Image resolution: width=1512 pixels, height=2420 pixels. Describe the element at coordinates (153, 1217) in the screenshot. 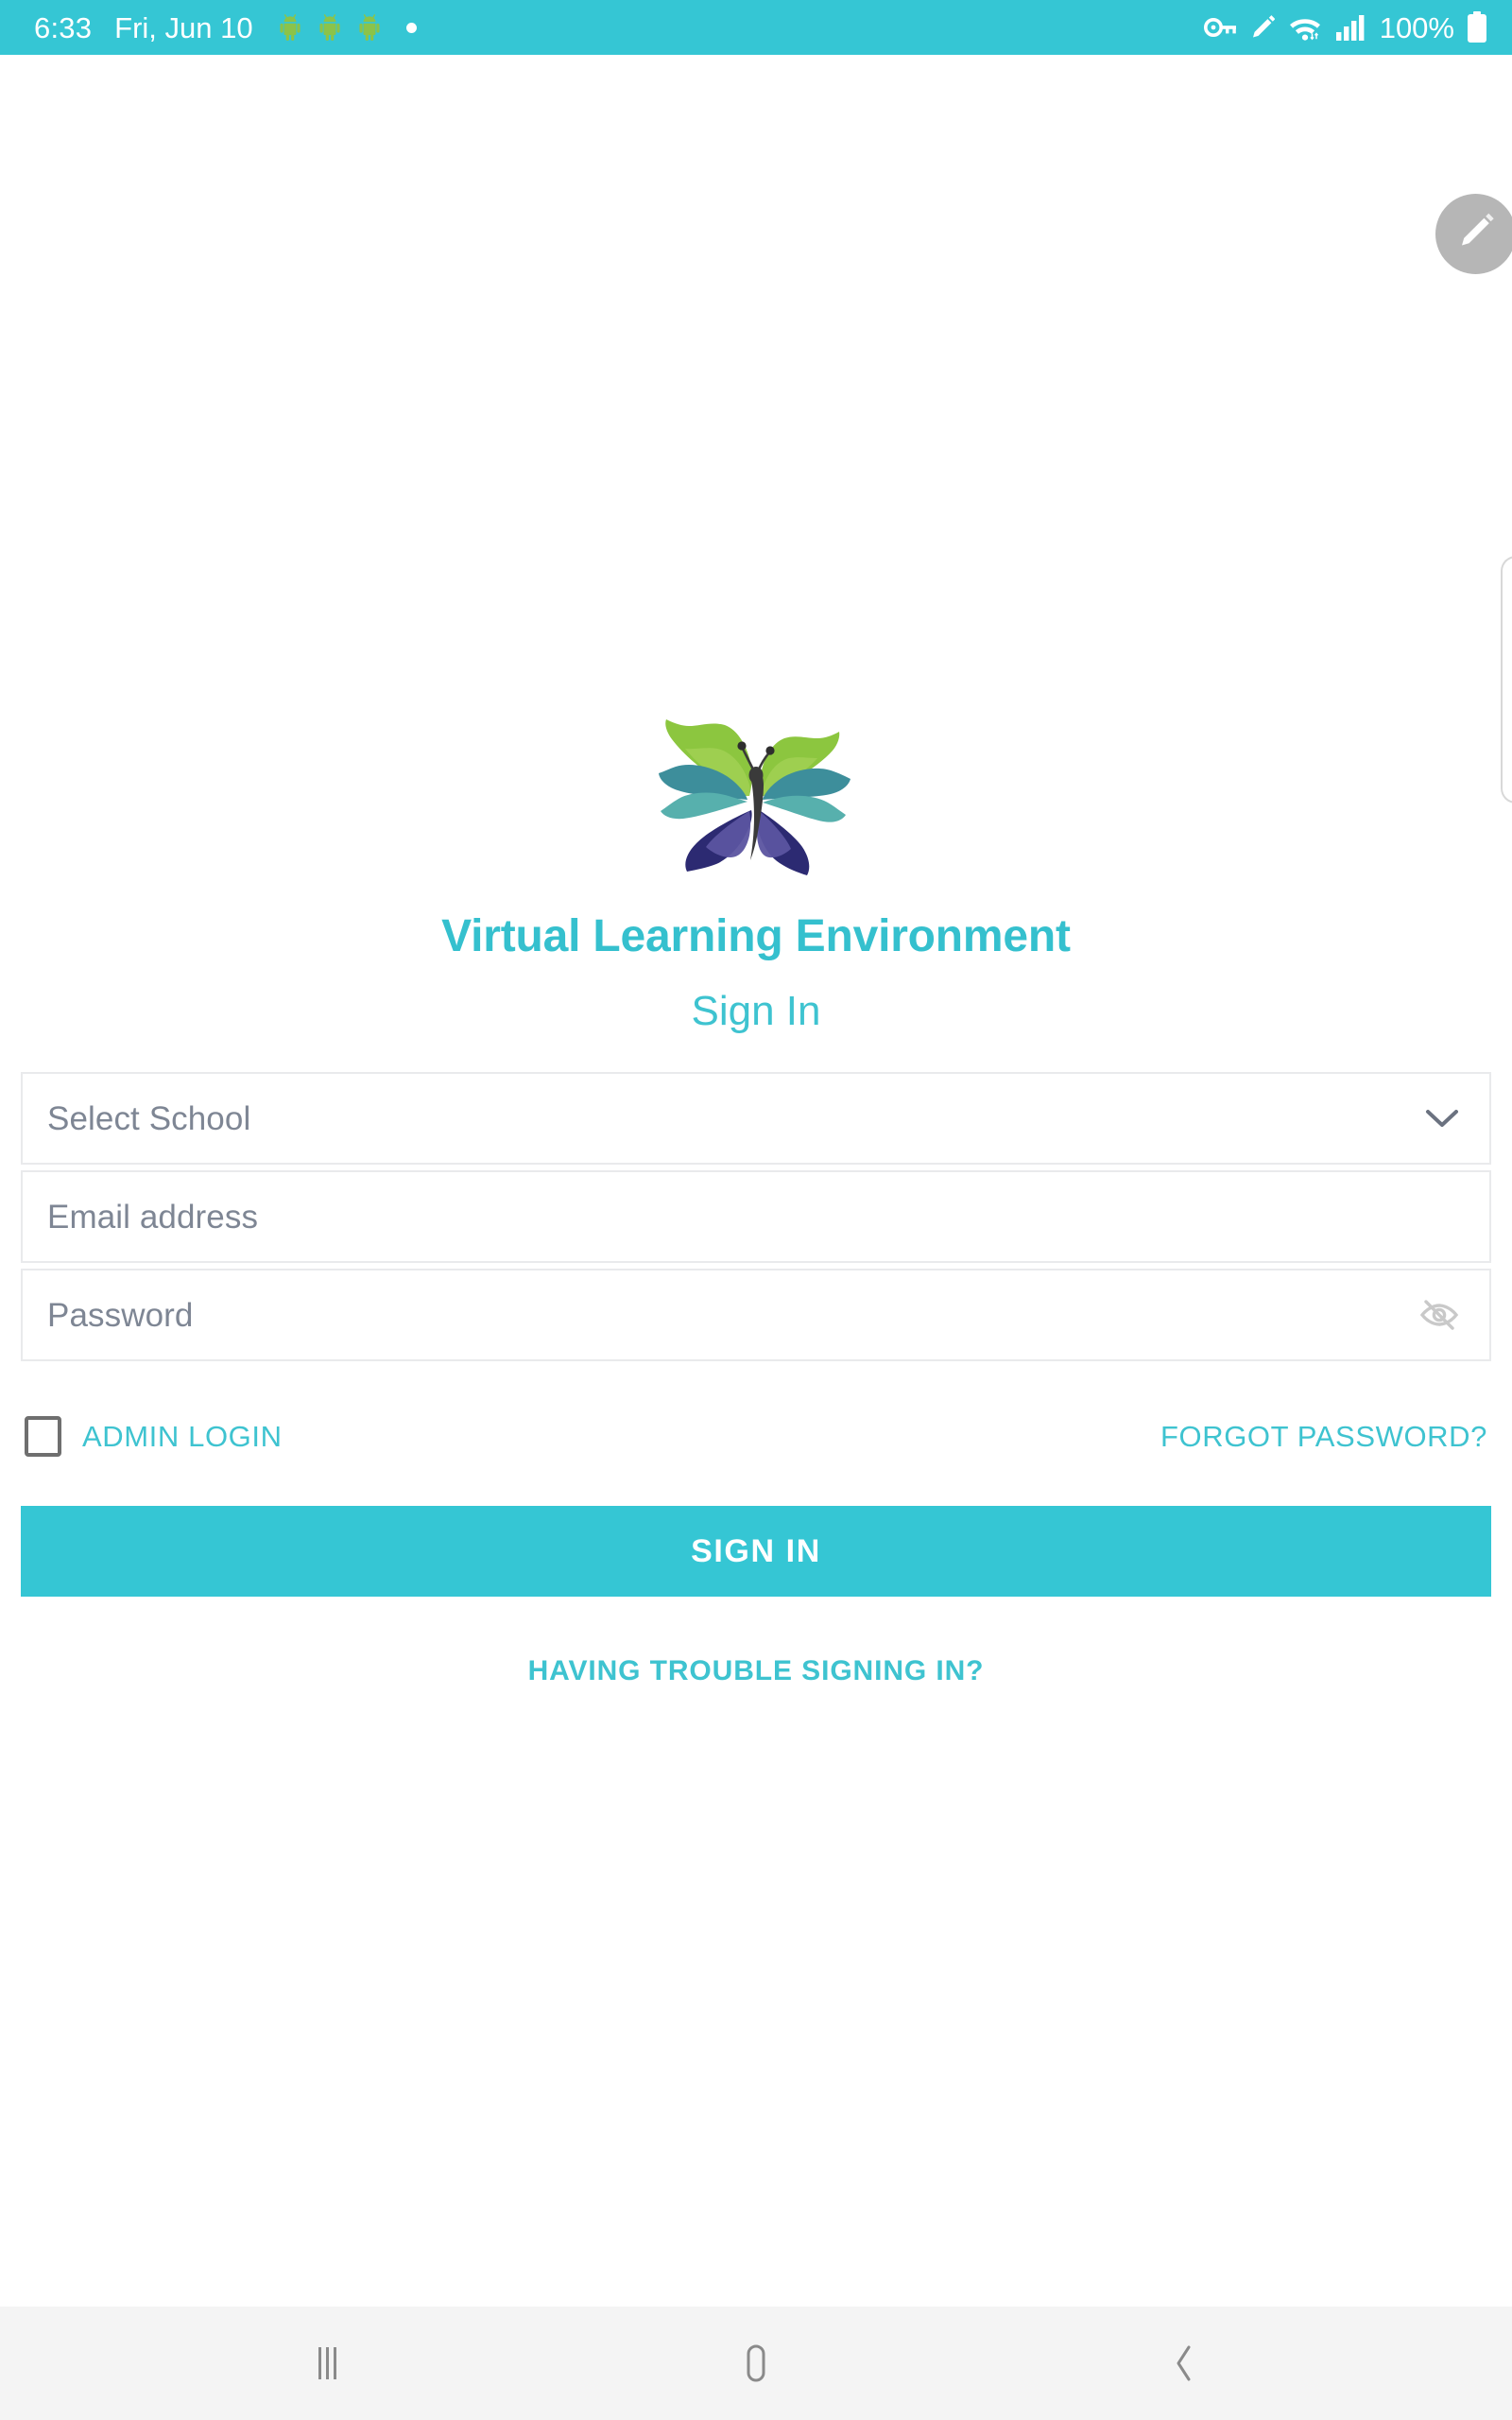

I see `email-placeholder: Email address` at that location.